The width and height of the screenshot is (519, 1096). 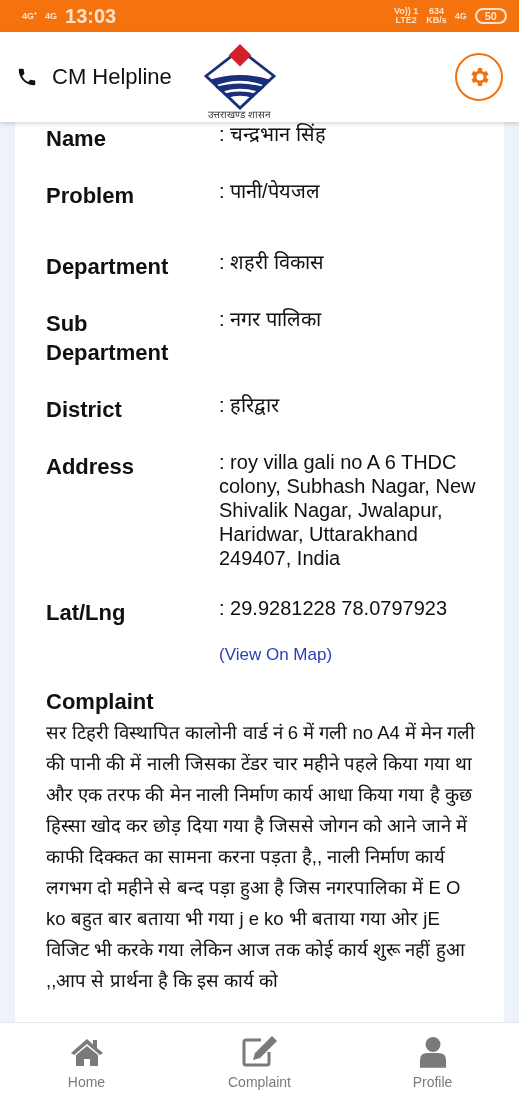 What do you see at coordinates (108, 267) in the screenshot?
I see `field-label: Department` at bounding box center [108, 267].